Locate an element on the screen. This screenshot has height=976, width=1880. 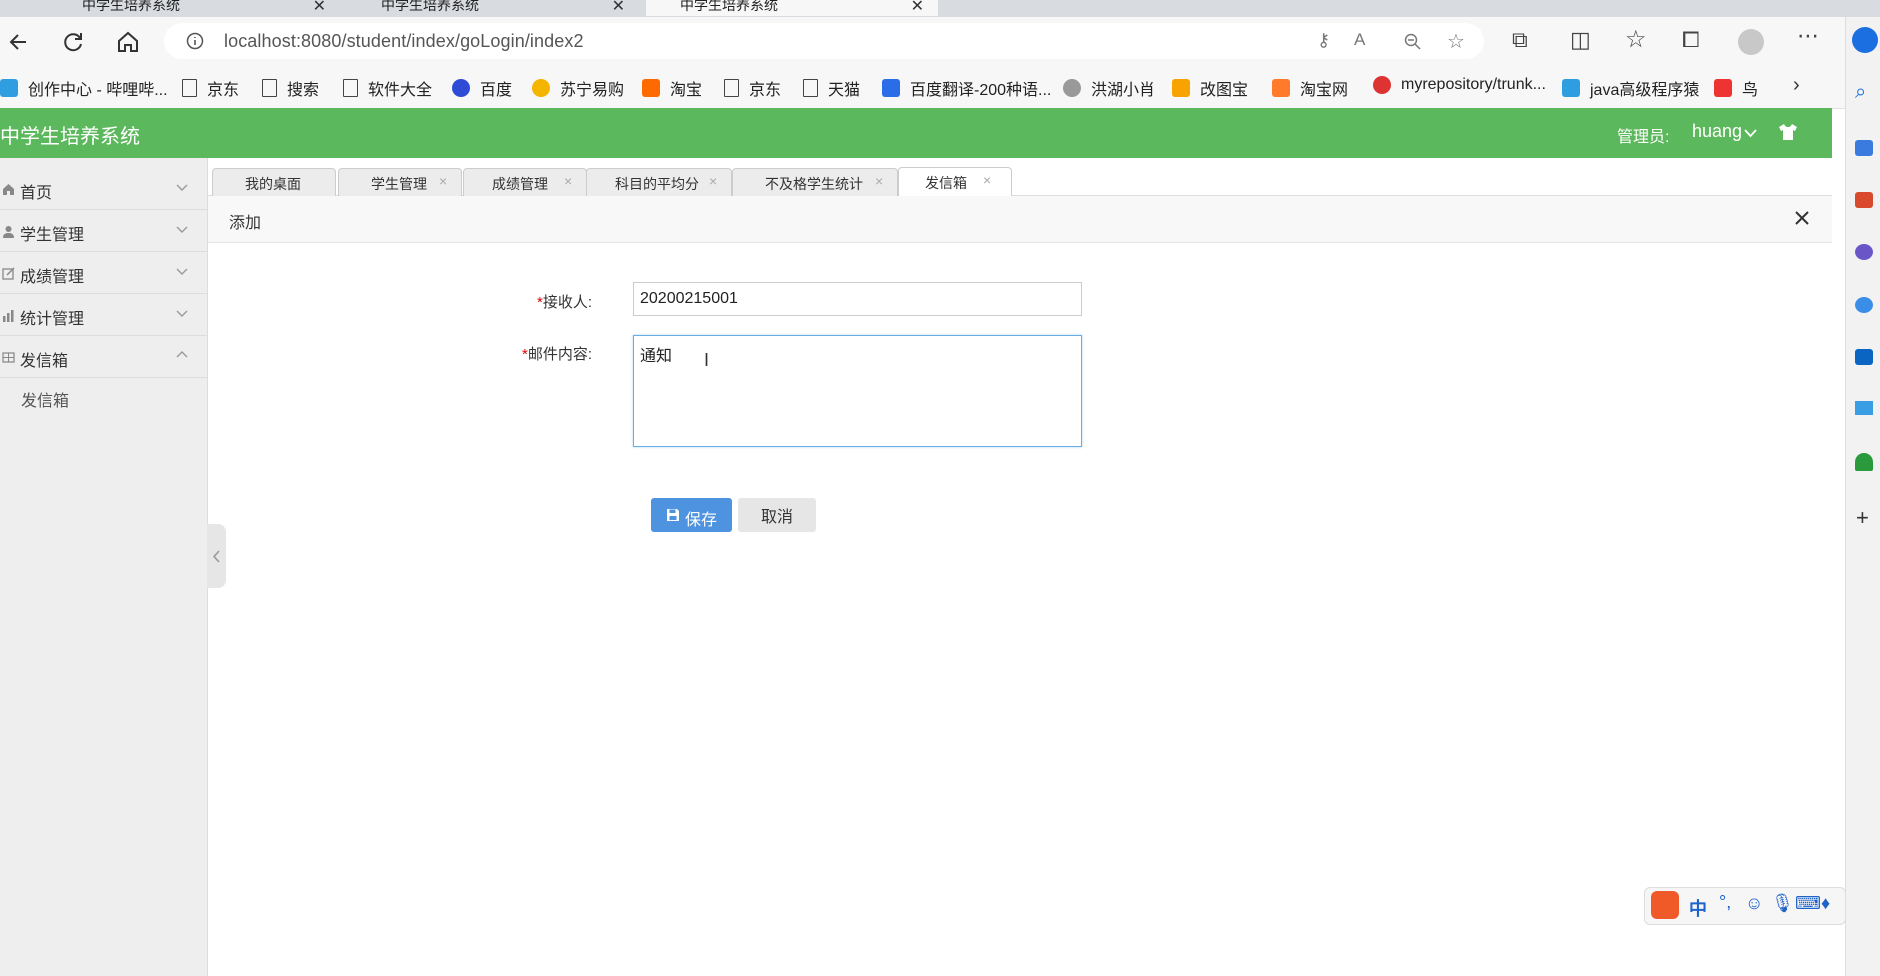
outlook-icon is located at coordinates (1864, 357).